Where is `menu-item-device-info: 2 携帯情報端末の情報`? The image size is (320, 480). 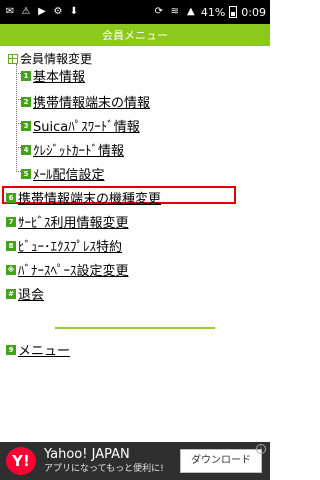 menu-item-device-info: 2 携帯情報端末の情報 is located at coordinates (85, 101).